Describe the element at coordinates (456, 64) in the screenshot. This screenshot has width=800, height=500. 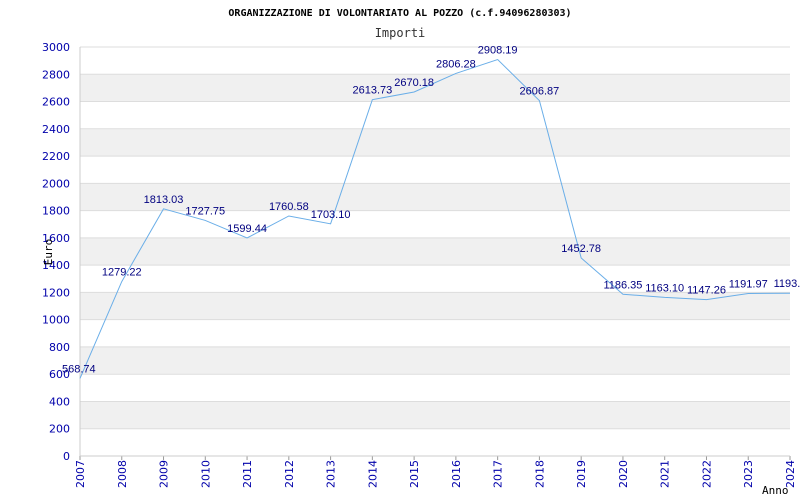
I see `data-label: 2806.28` at that location.